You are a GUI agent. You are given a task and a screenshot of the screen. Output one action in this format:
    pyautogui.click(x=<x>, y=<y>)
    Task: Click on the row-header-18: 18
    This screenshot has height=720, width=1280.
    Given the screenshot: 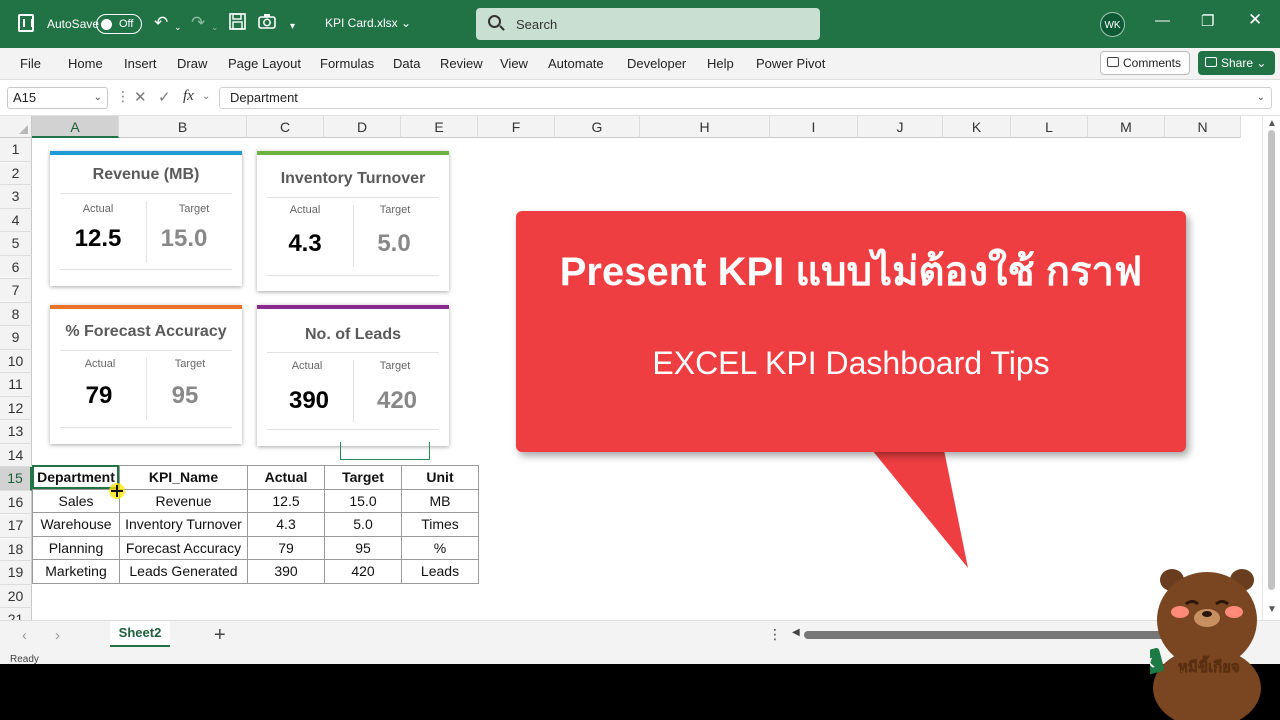 What is the action you would take?
    pyautogui.click(x=16, y=549)
    